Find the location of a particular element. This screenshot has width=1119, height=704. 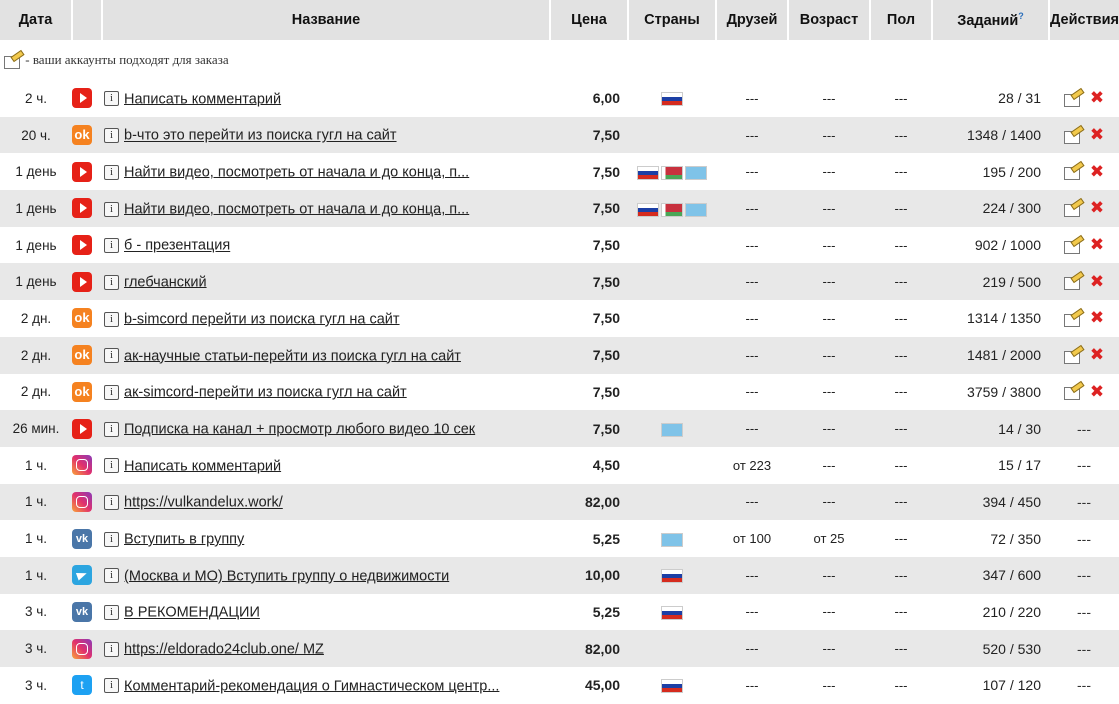

cell-name: i https://vulkandelux.work/ is located at coordinates (326, 502).